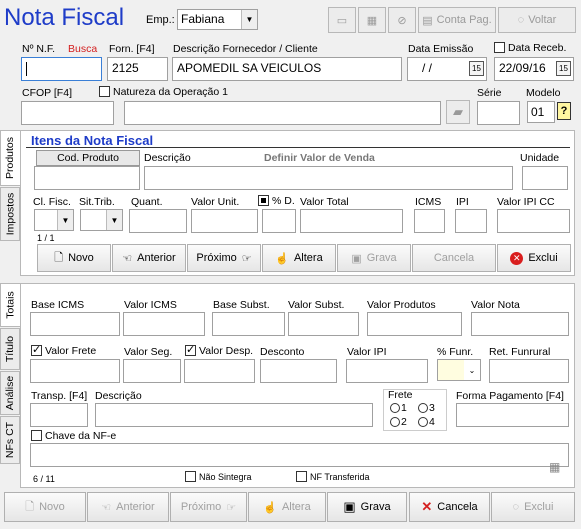 The height and width of the screenshot is (529, 581). Describe the element at coordinates (263, 200) in the screenshot. I see `perc-d-checkbox` at that location.